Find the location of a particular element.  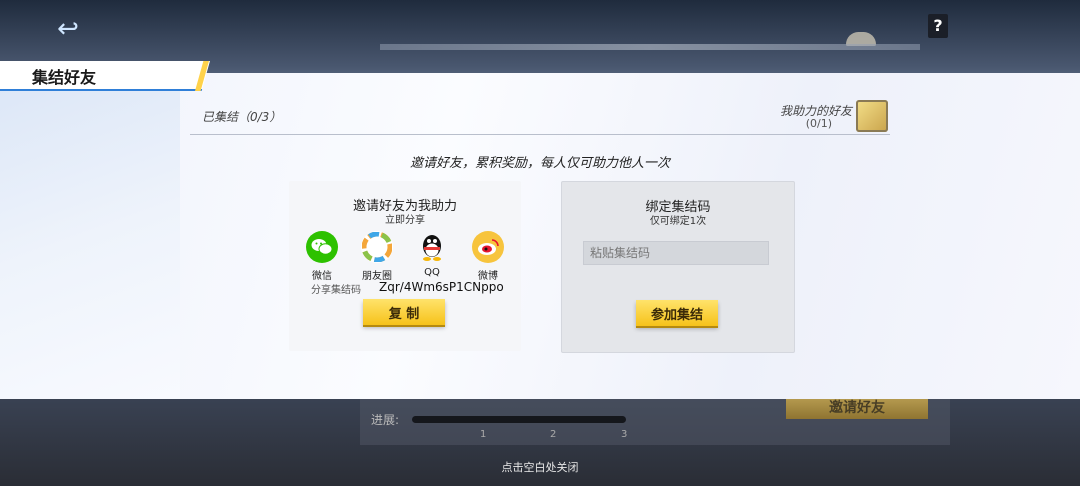

invite-tagline: 邀请好友，累积奖励，每人仅可助力他人一次 is located at coordinates (539, 163).